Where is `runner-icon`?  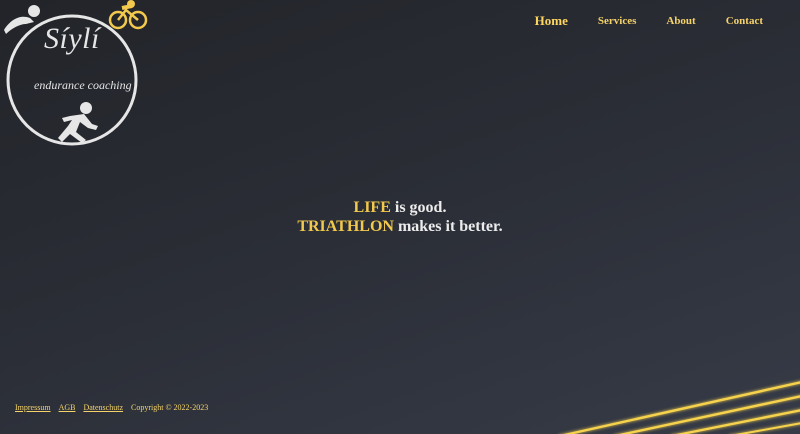 runner-icon is located at coordinates (78, 122).